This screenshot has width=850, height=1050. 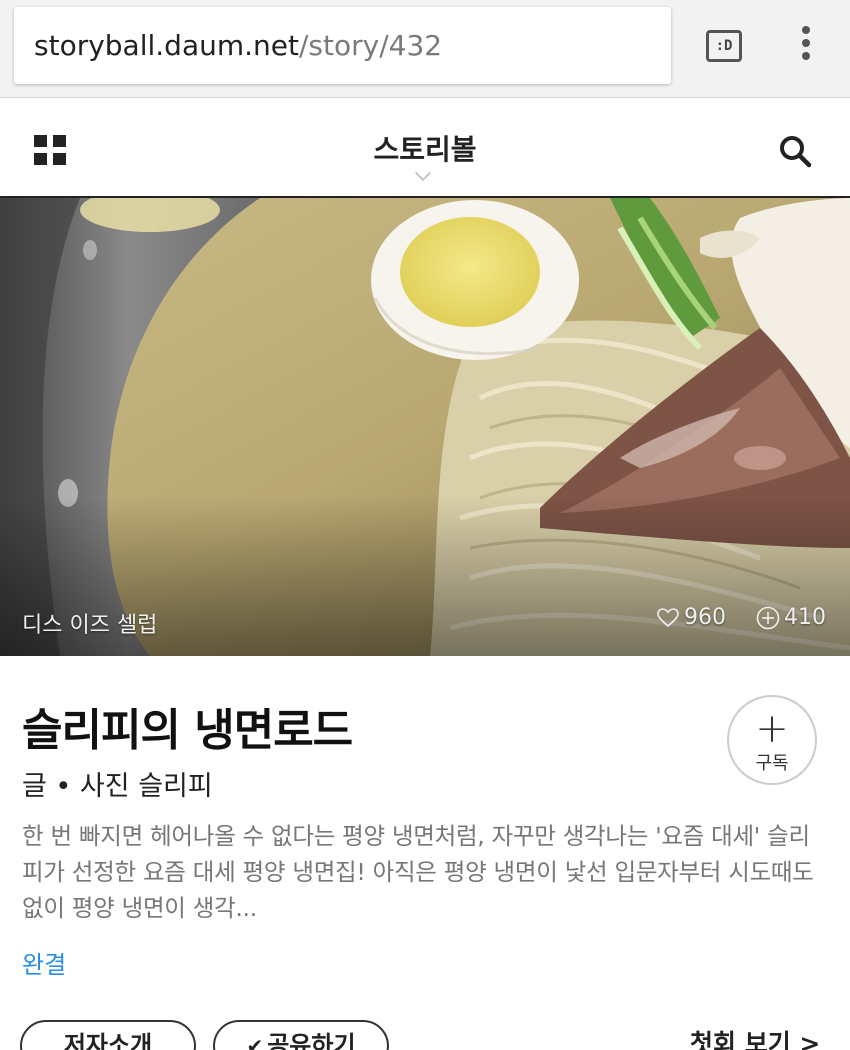 I want to click on heart-icon, so click(x=668, y=618).